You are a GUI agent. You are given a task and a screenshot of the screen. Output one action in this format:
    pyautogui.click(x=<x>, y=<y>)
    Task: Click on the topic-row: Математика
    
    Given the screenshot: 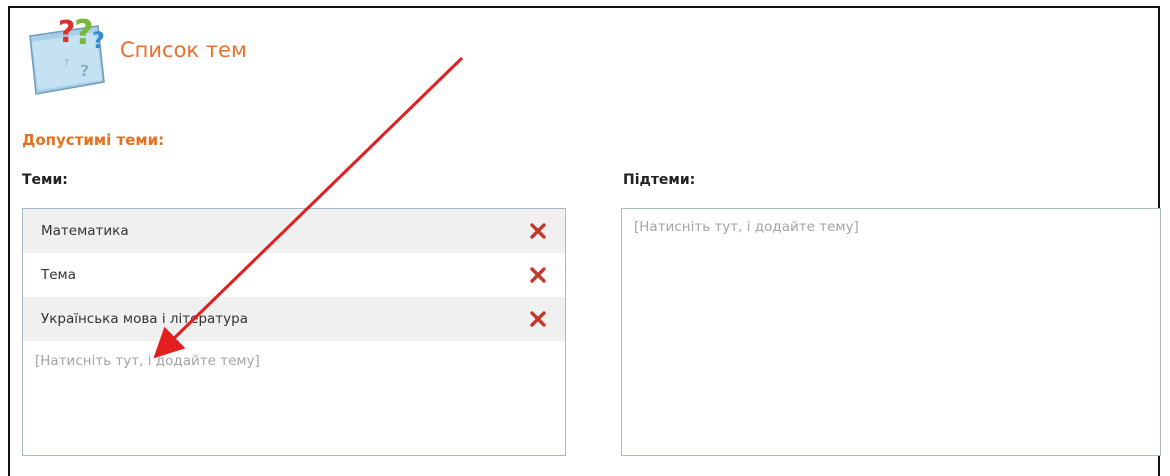 What is the action you would take?
    pyautogui.click(x=294, y=231)
    